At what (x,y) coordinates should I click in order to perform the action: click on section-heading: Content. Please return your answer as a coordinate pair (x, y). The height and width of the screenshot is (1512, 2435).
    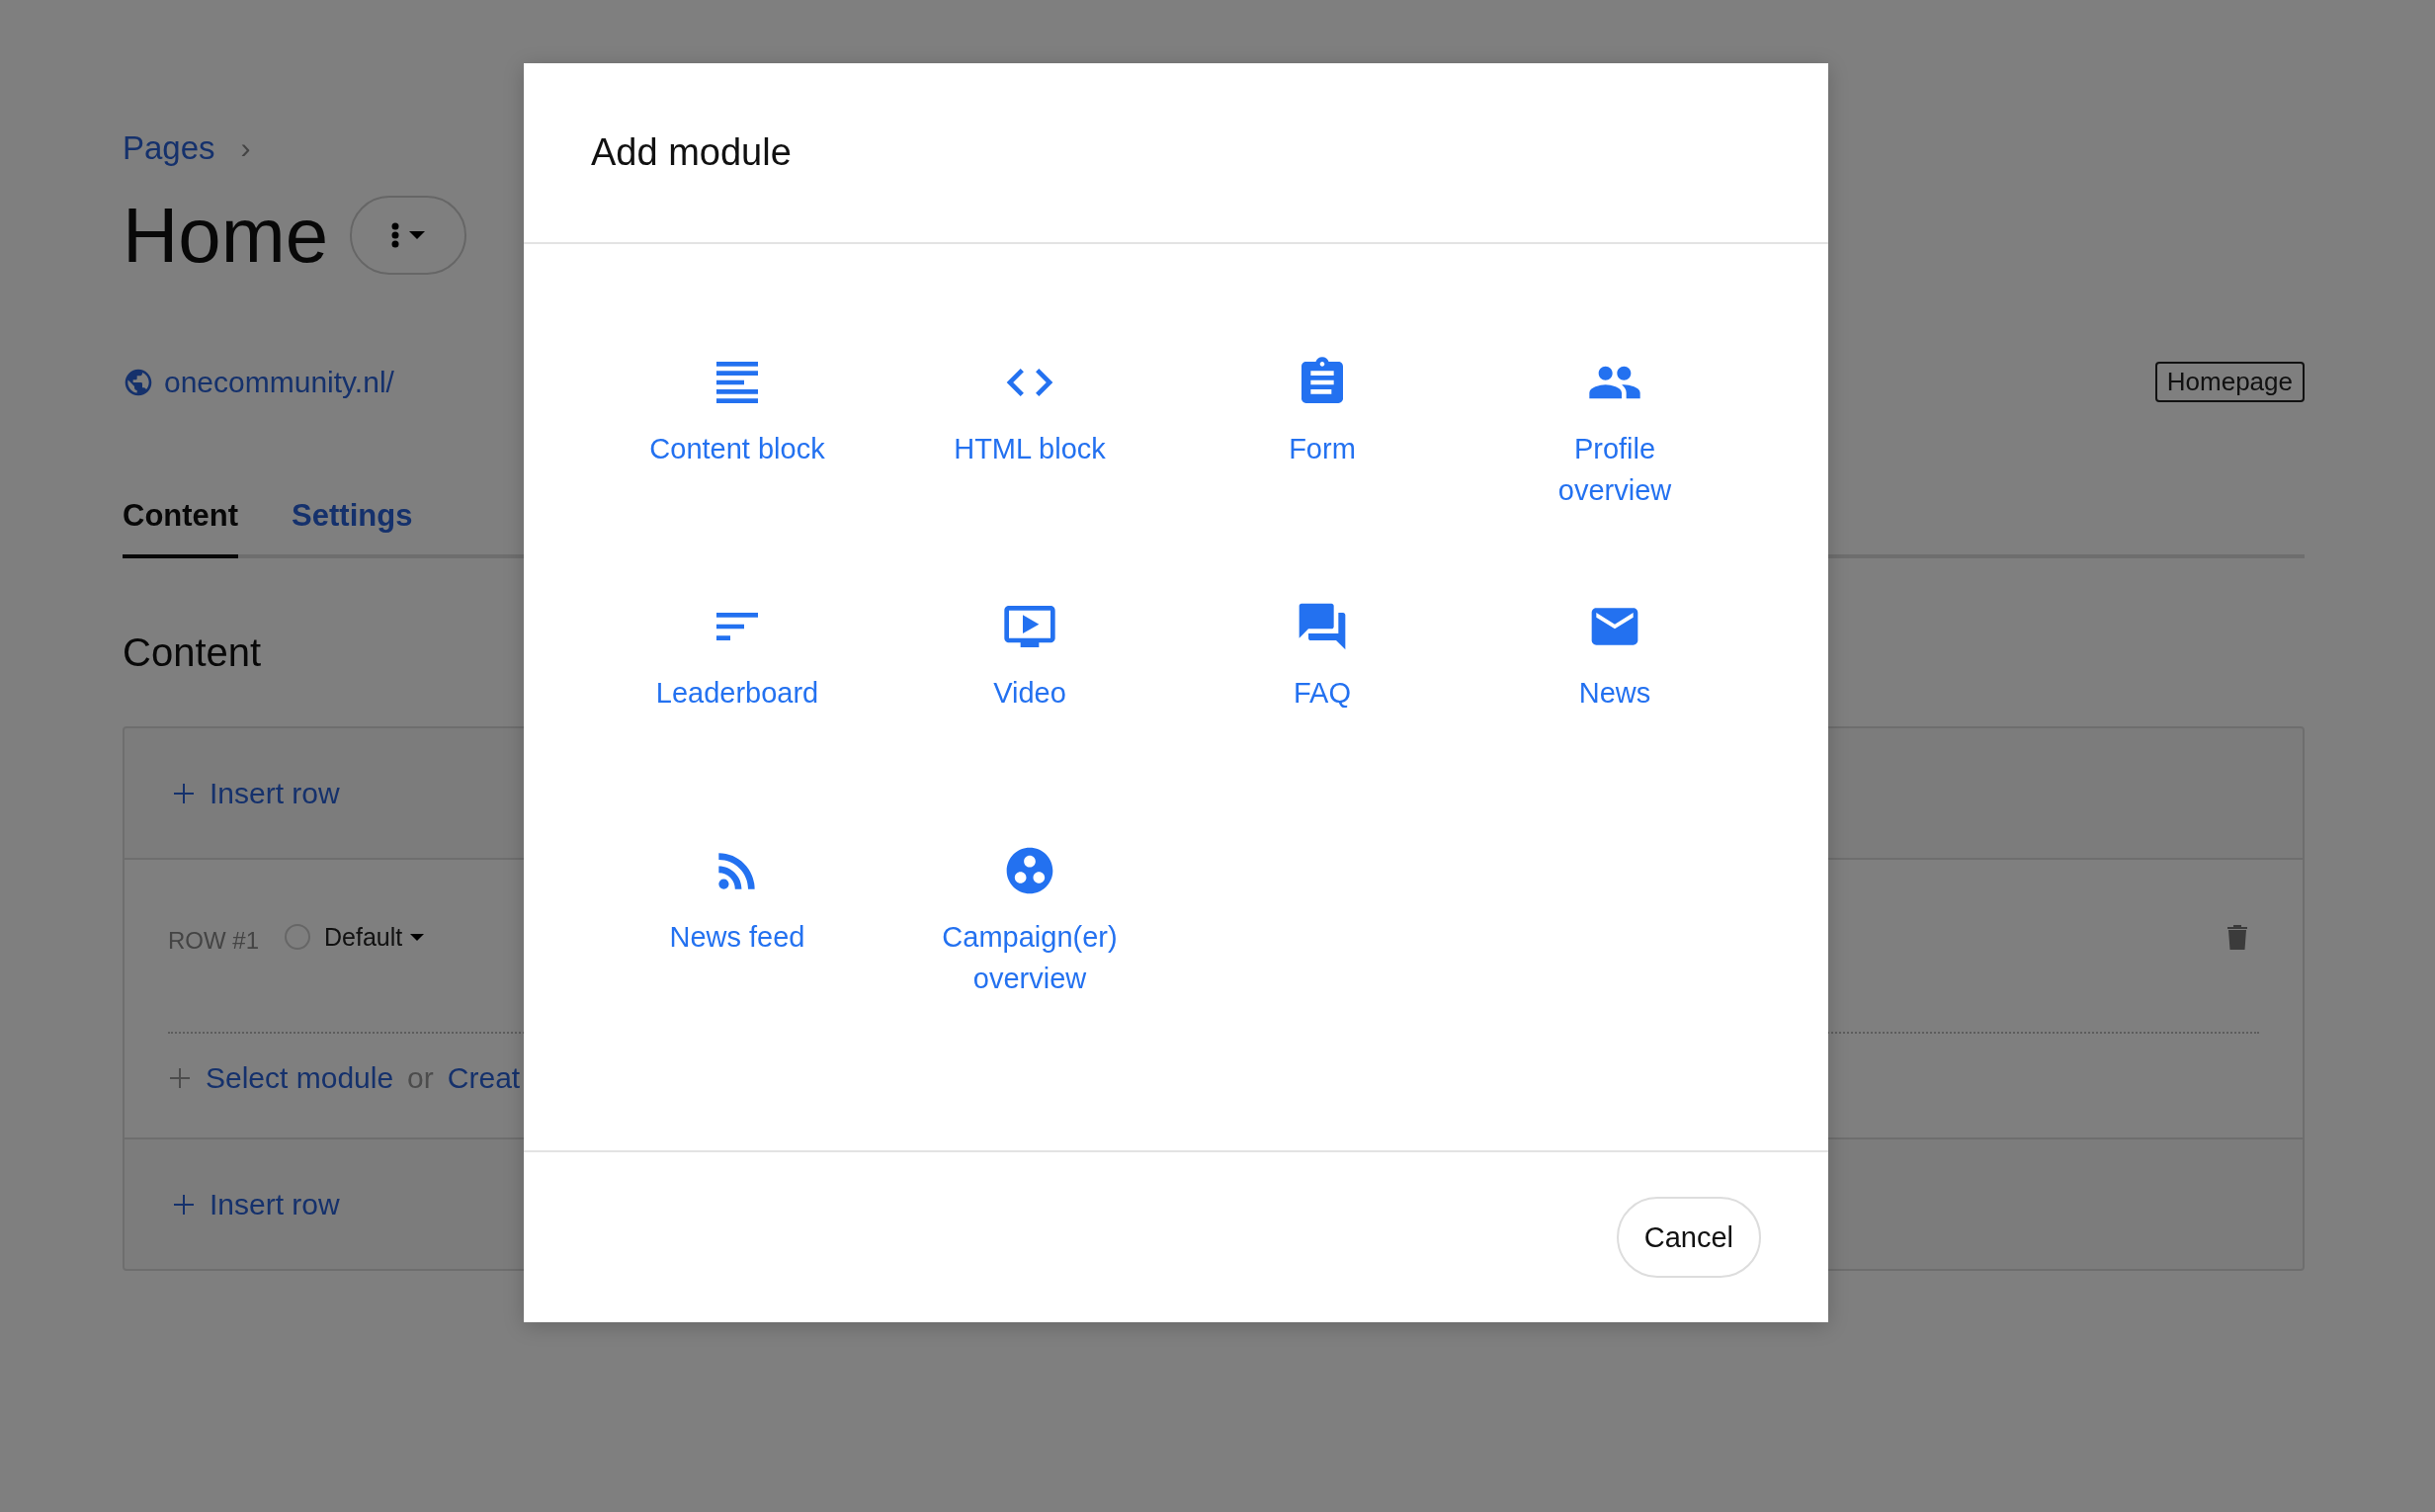
    Looking at the image, I should click on (193, 653).